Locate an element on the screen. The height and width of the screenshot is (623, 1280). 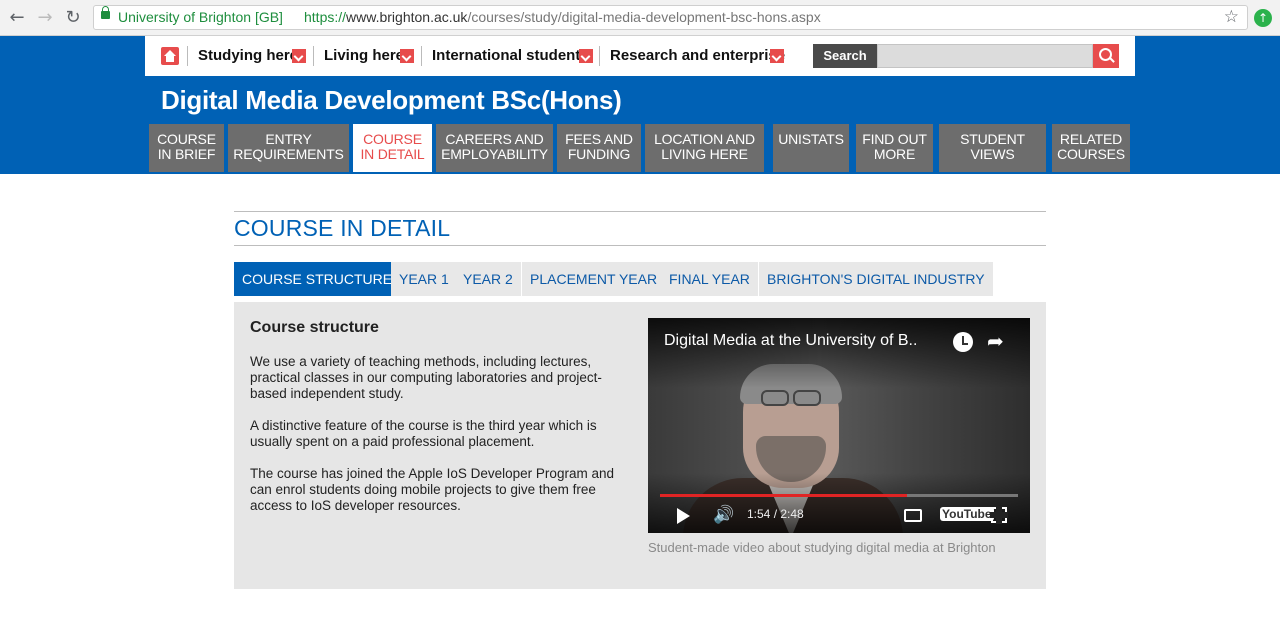
section-title: COURSE IN DETAIL is located at coordinates (342, 228).